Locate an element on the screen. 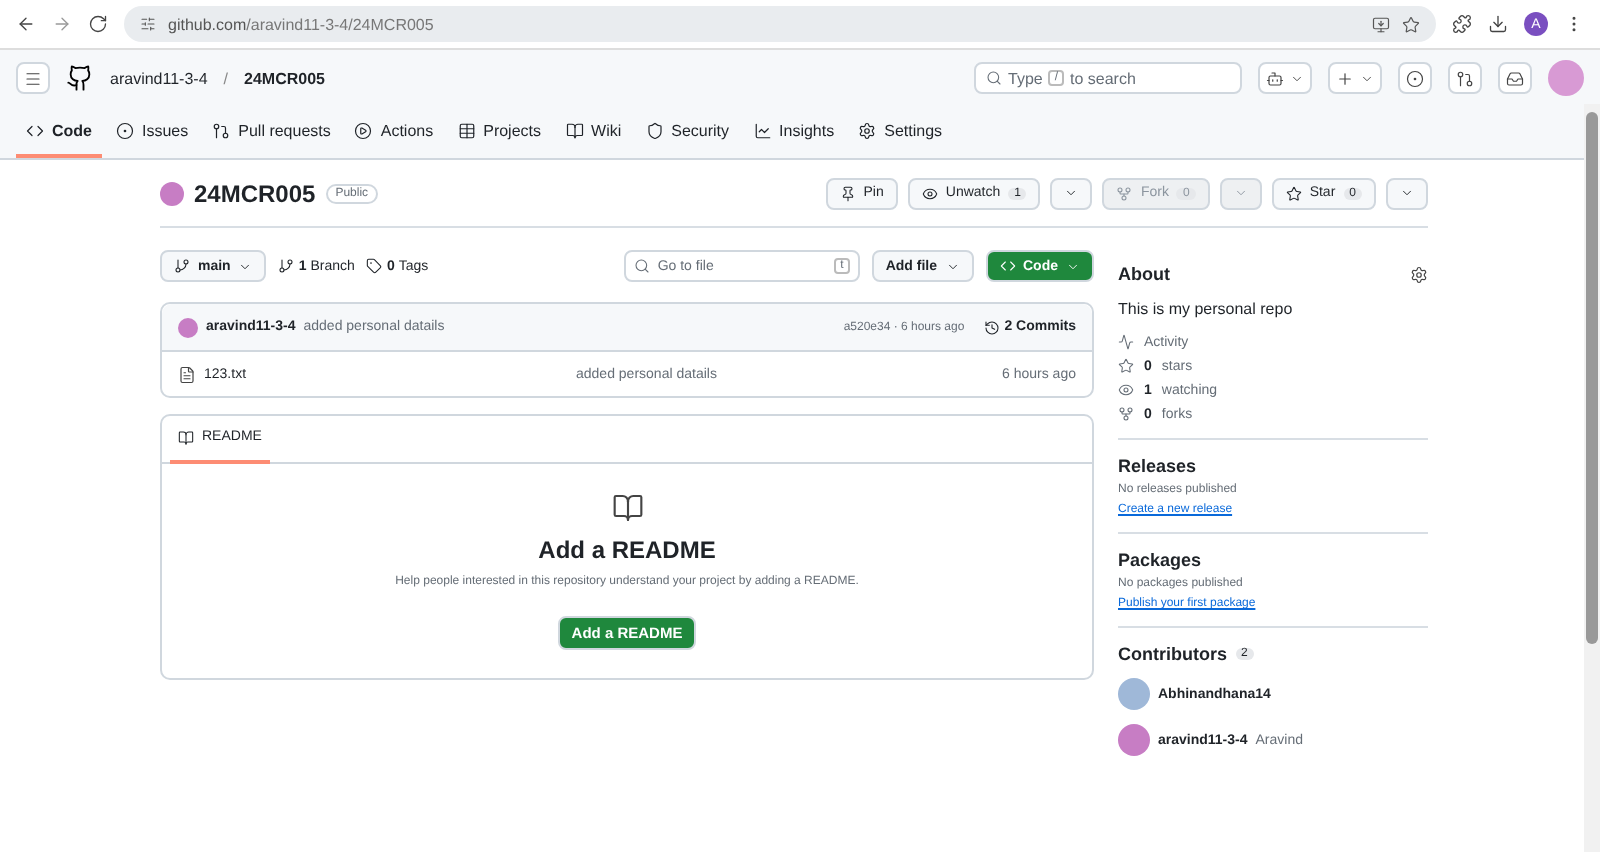  forward-icon is located at coordinates (62, 24).